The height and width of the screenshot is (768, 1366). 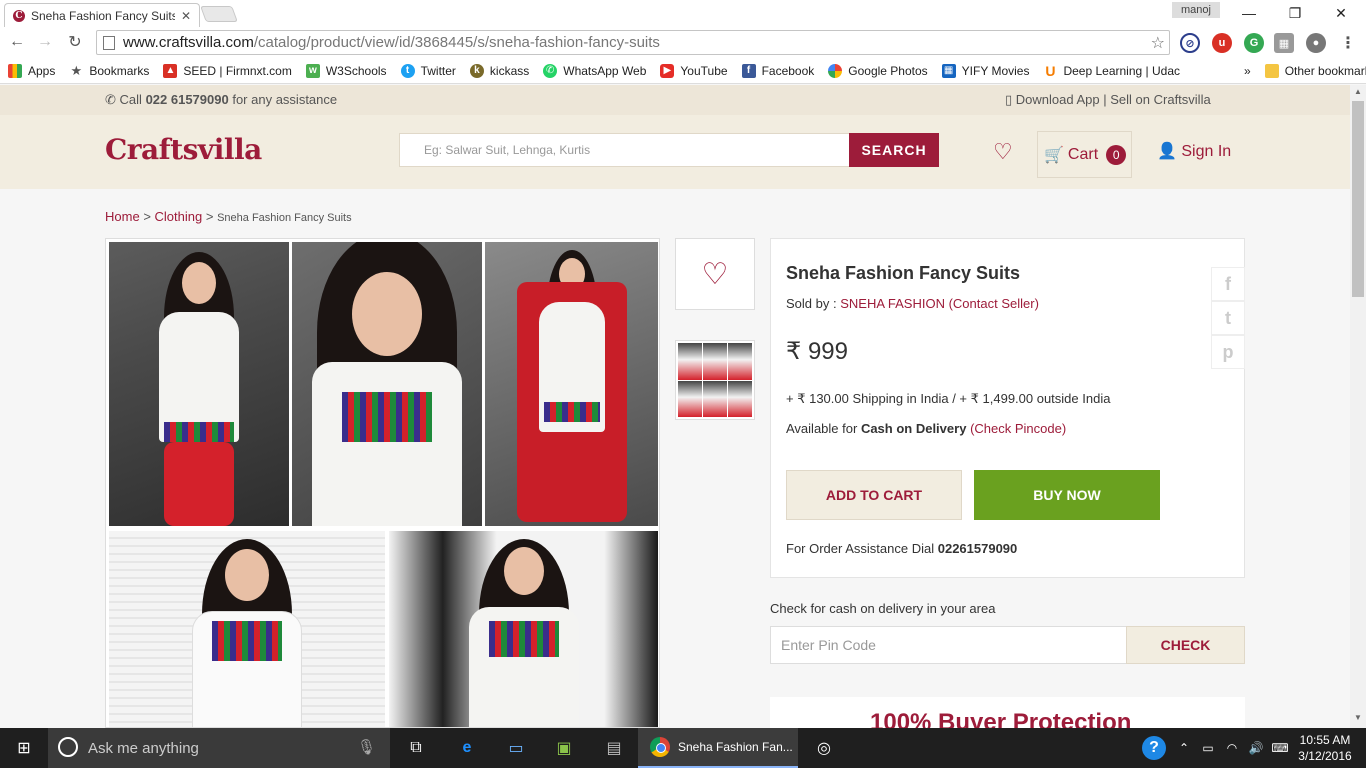 I want to click on close-window-icon: ✕, so click(x=1341, y=13).